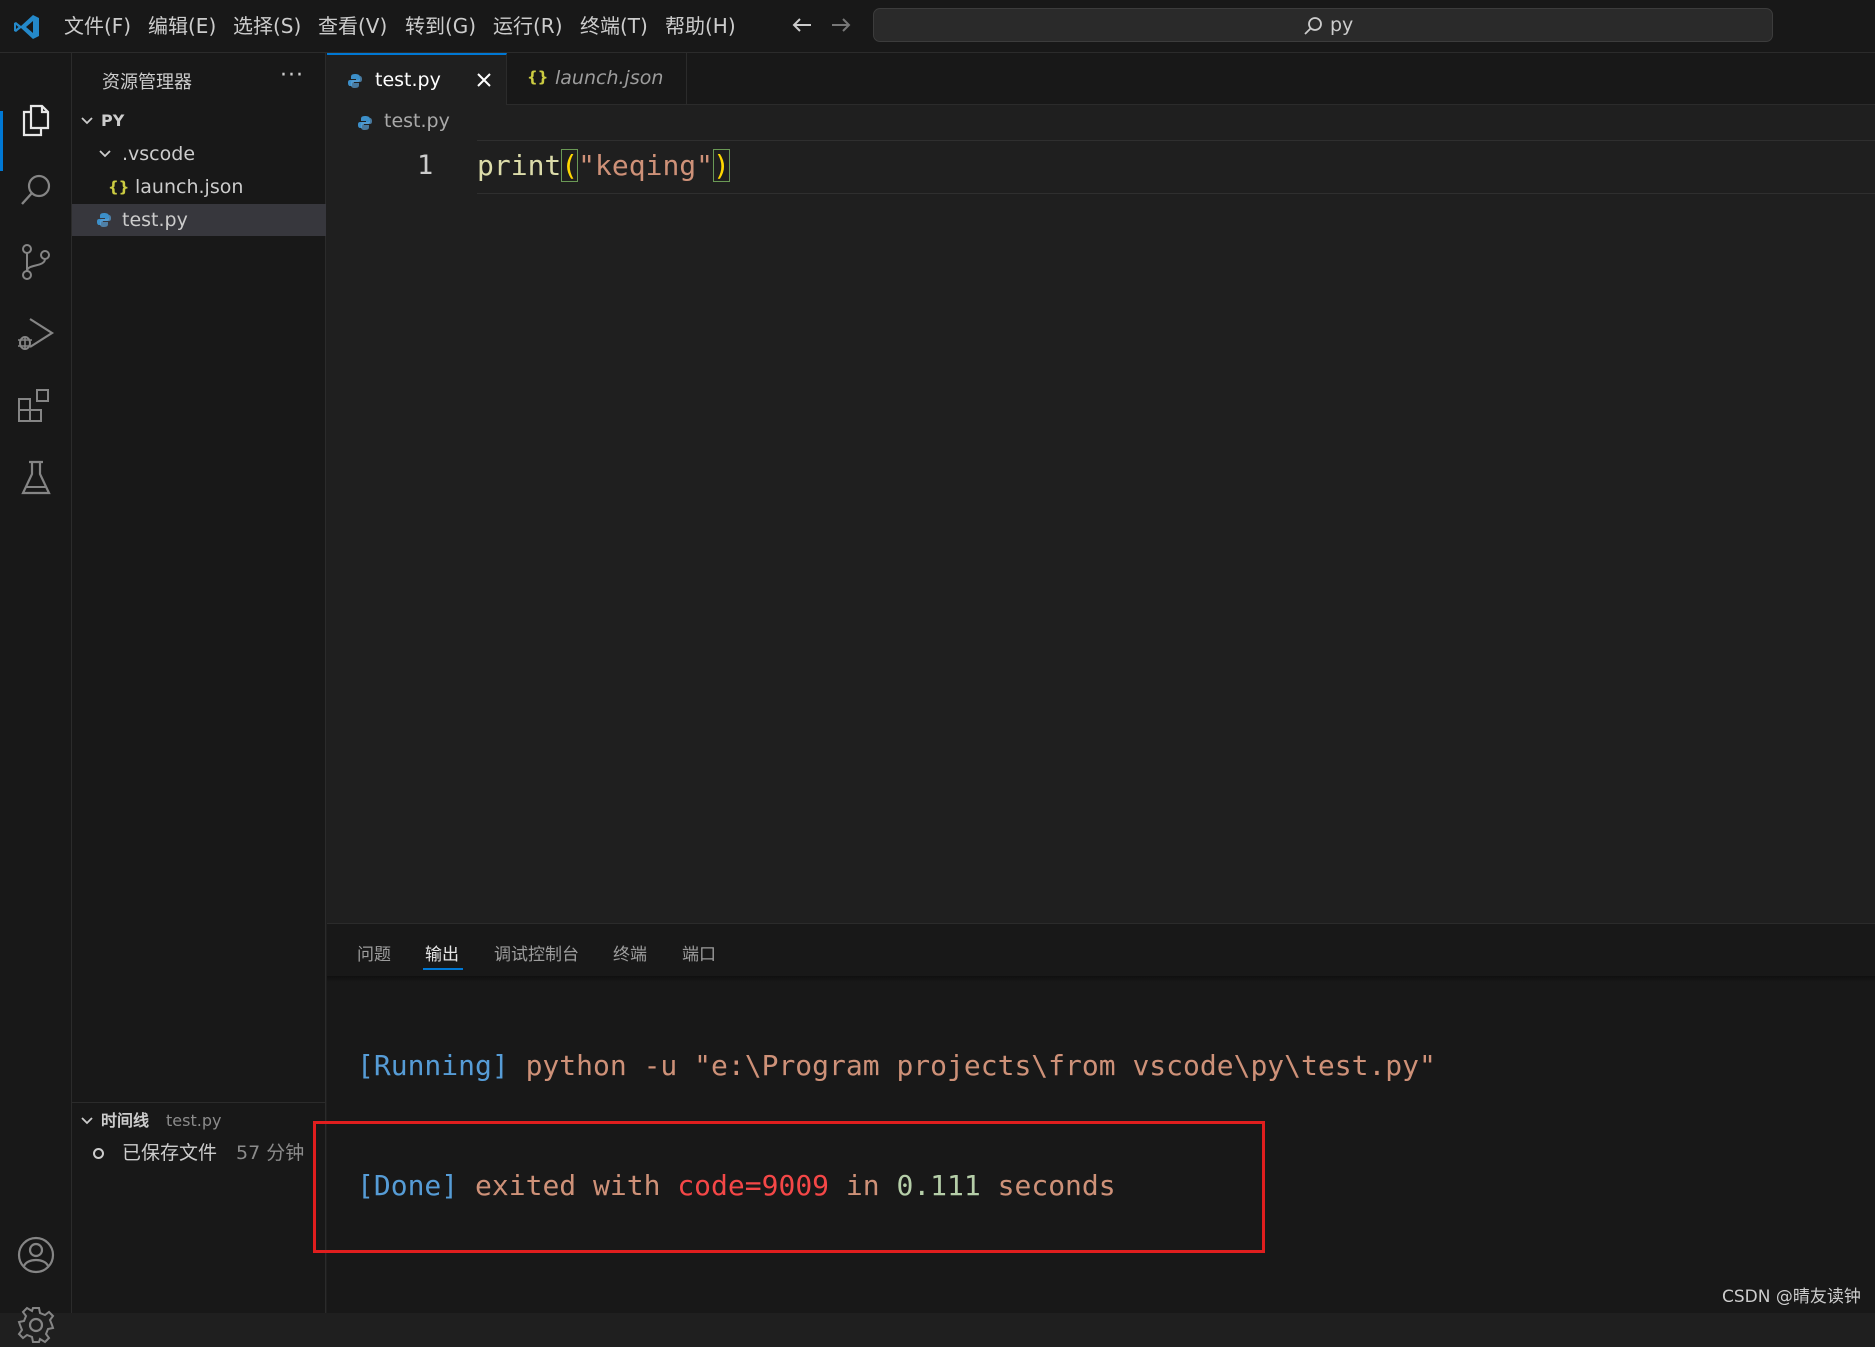 This screenshot has width=1875, height=1347. Describe the element at coordinates (789, 1187) in the screenshot. I see `red-annotation-box` at that location.